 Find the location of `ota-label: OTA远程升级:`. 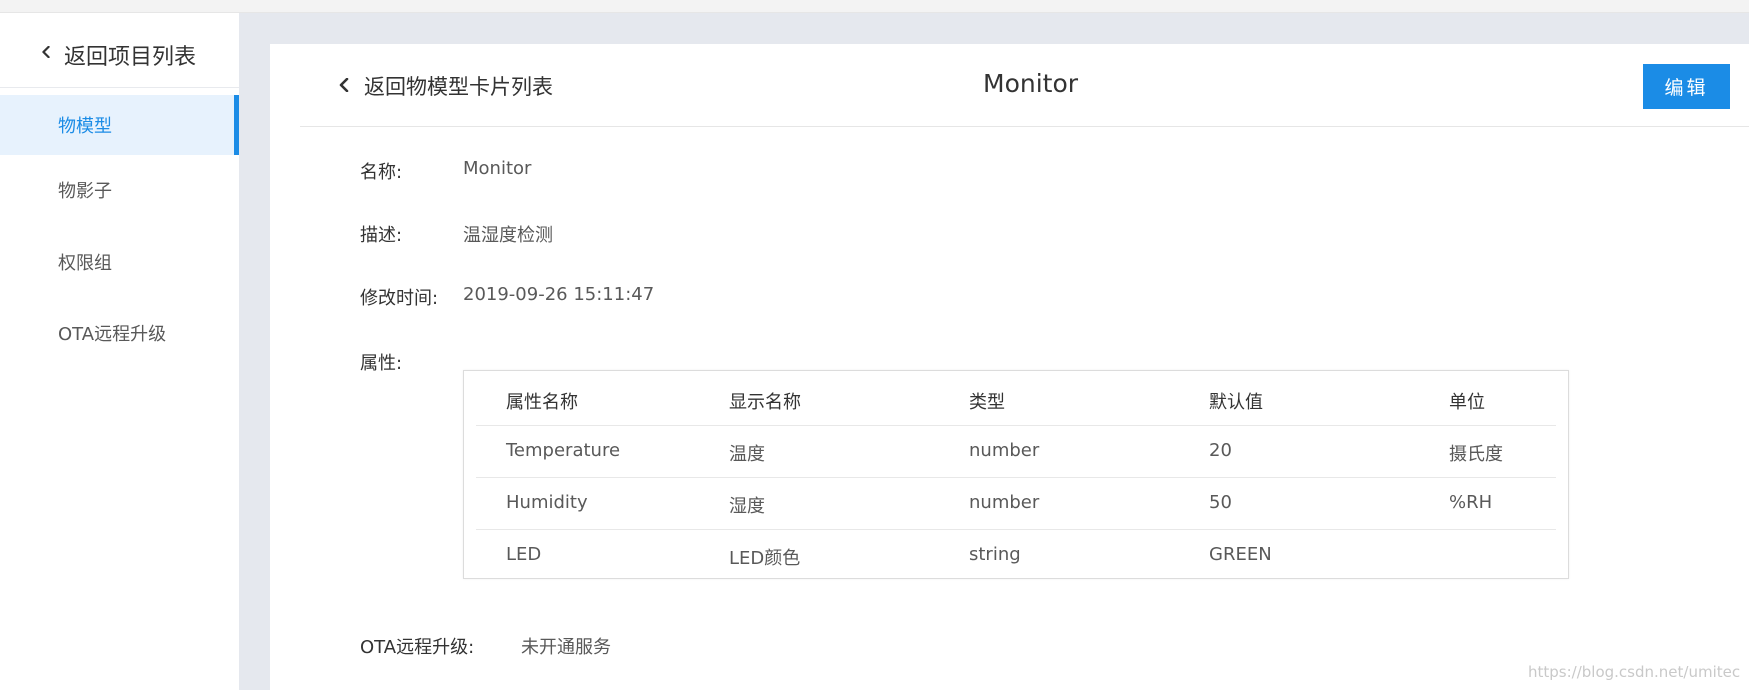

ota-label: OTA远程升级: is located at coordinates (417, 647).